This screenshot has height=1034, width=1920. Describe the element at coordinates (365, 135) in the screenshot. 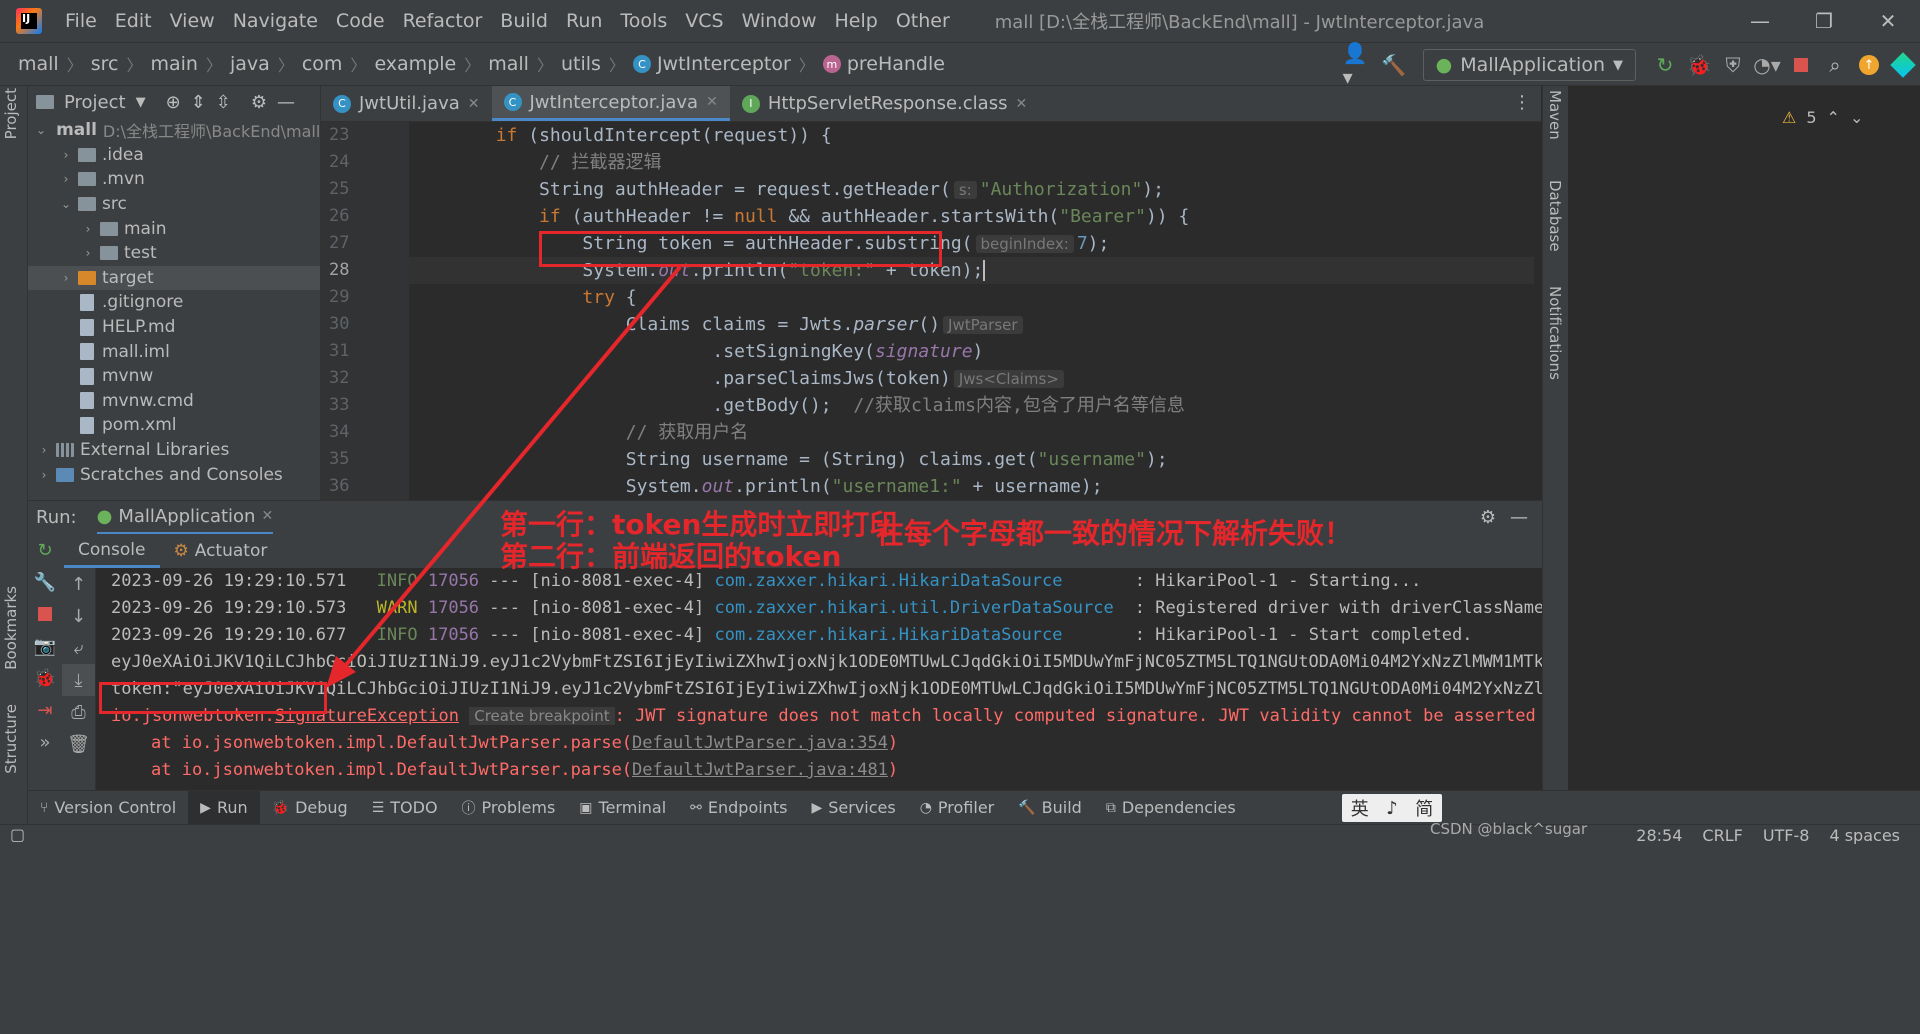

I see `line-number: 23` at that location.